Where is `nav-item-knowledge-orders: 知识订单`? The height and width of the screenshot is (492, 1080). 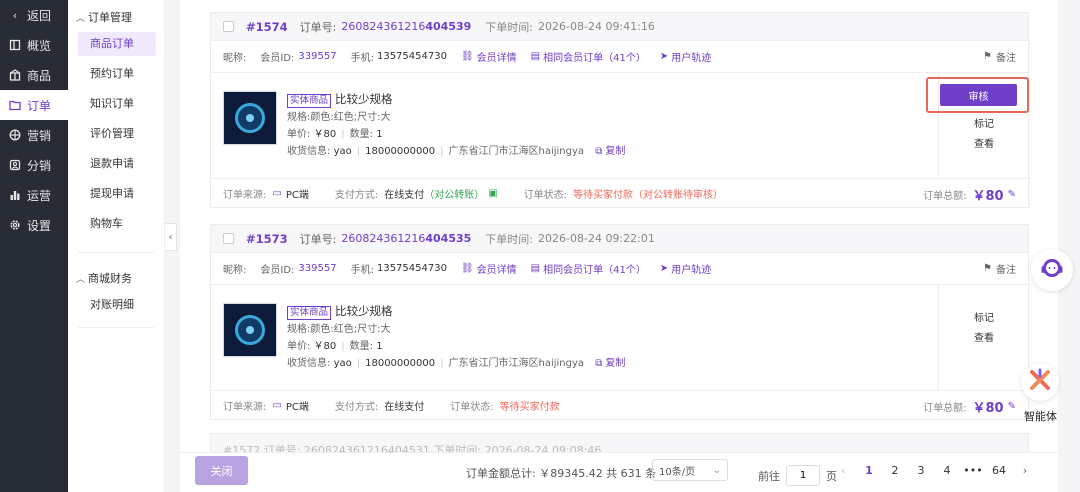 nav-item-knowledge-orders: 知识订单 is located at coordinates (117, 104).